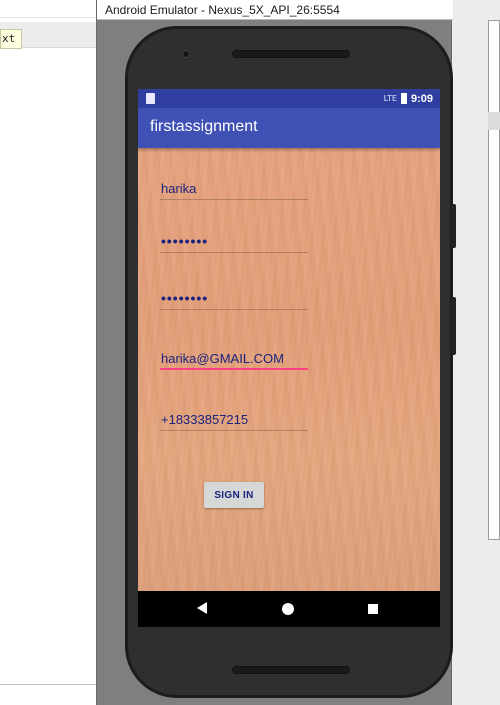  Describe the element at coordinates (373, 609) in the screenshot. I see `recents-icon` at that location.